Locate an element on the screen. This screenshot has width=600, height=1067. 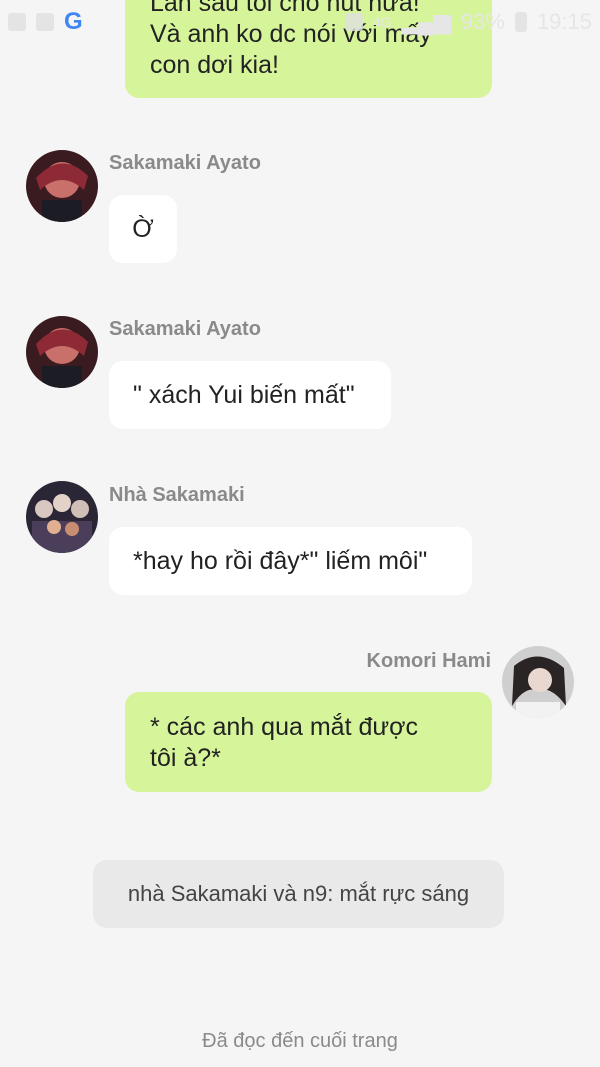
mute-icon is located at coordinates (353, 22).